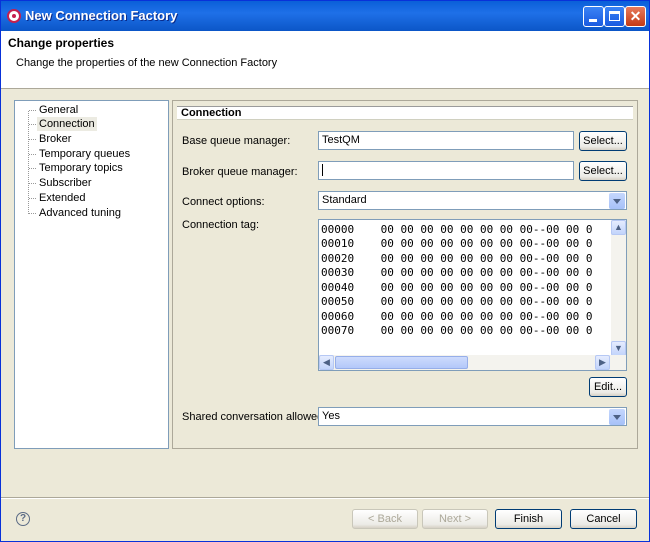 Image resolution: width=650 pixels, height=542 pixels. I want to click on cancel-button: Cancel, so click(603, 519).